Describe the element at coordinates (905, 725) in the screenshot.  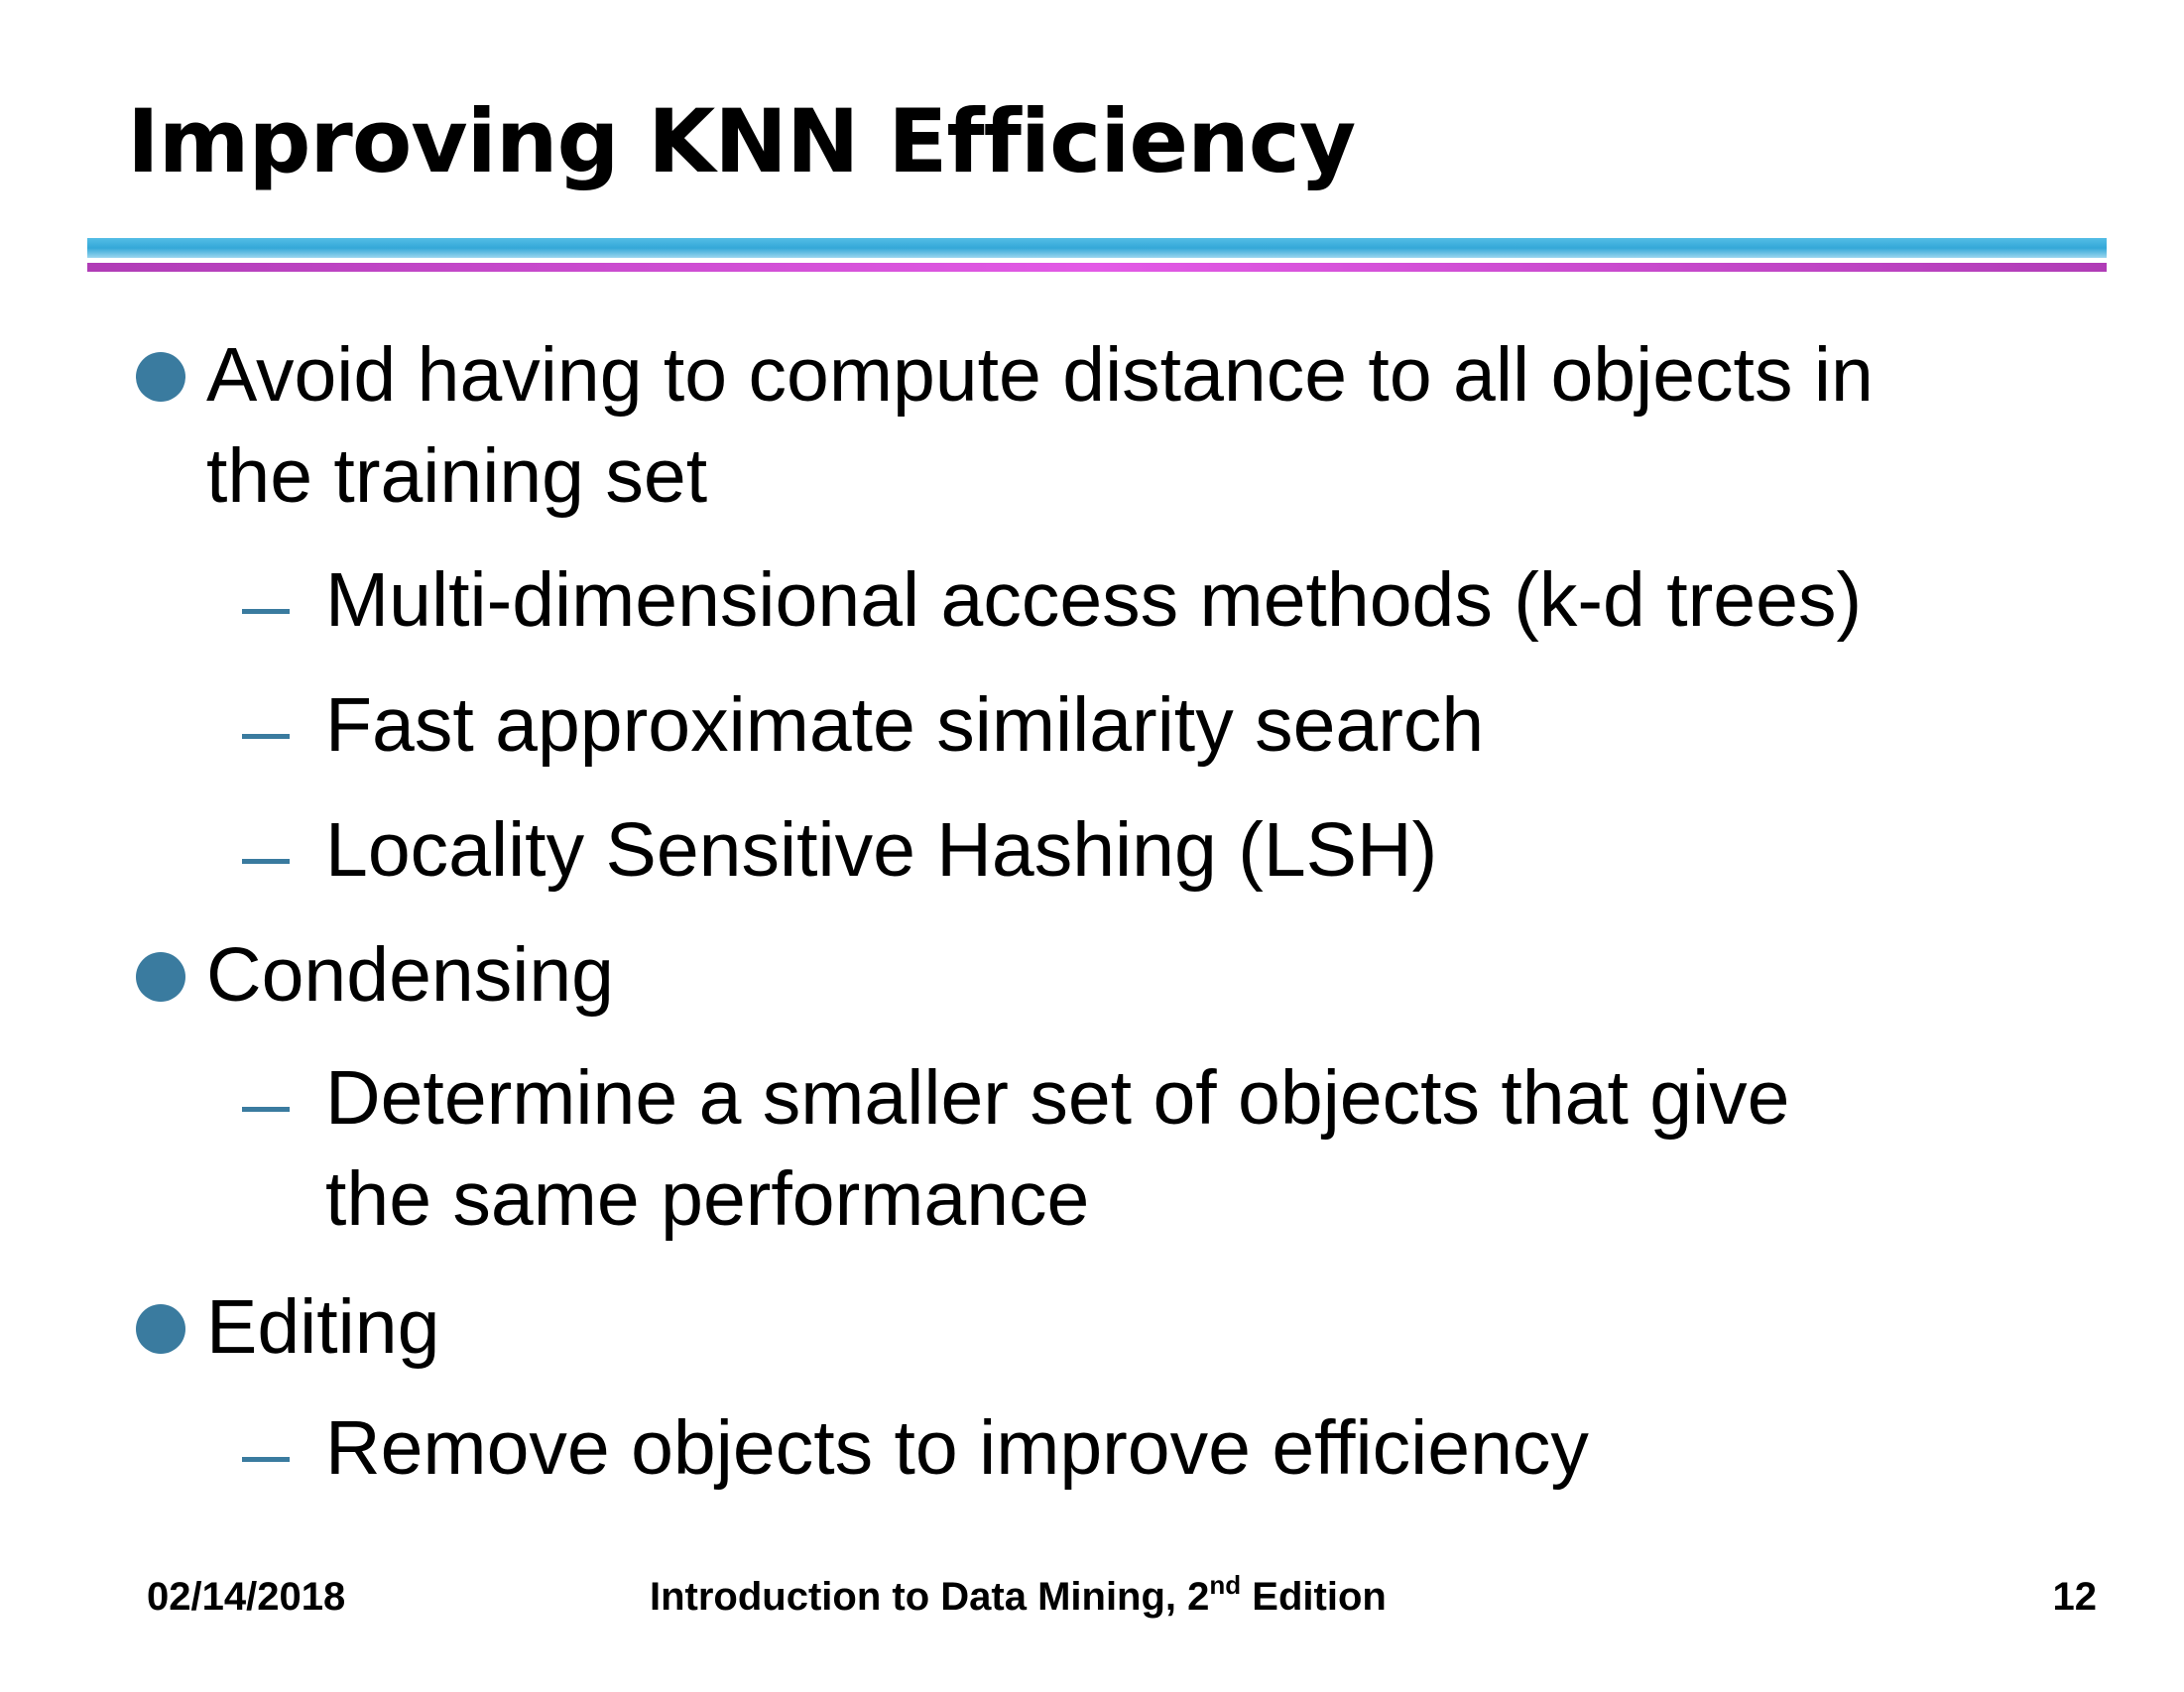
I see `sub-bullet-text: Fast approximate similarity search` at that location.